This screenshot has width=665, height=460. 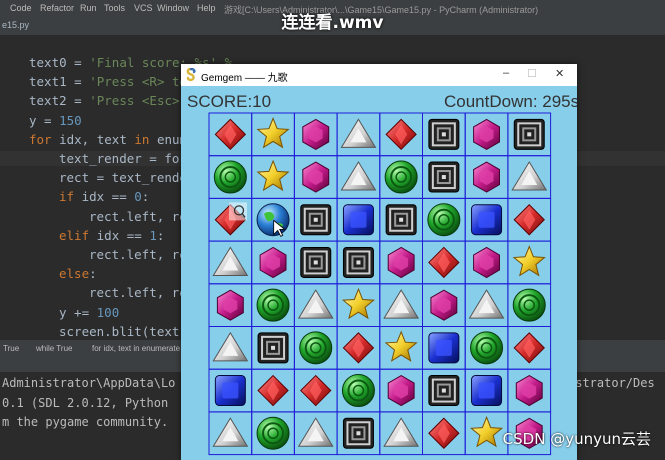 I want to click on breadcrumb-item: for idx, text in enumerate, so click(x=136, y=348).